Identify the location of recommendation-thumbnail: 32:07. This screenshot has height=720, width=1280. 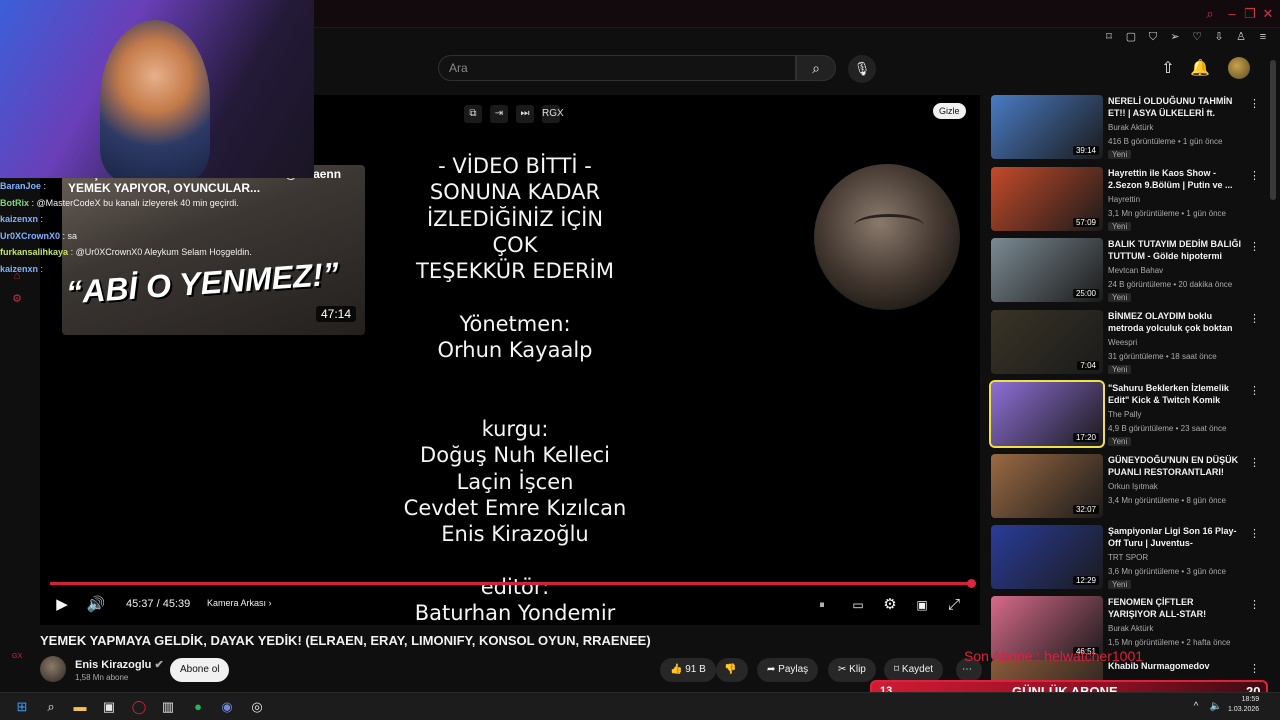
(1047, 486).